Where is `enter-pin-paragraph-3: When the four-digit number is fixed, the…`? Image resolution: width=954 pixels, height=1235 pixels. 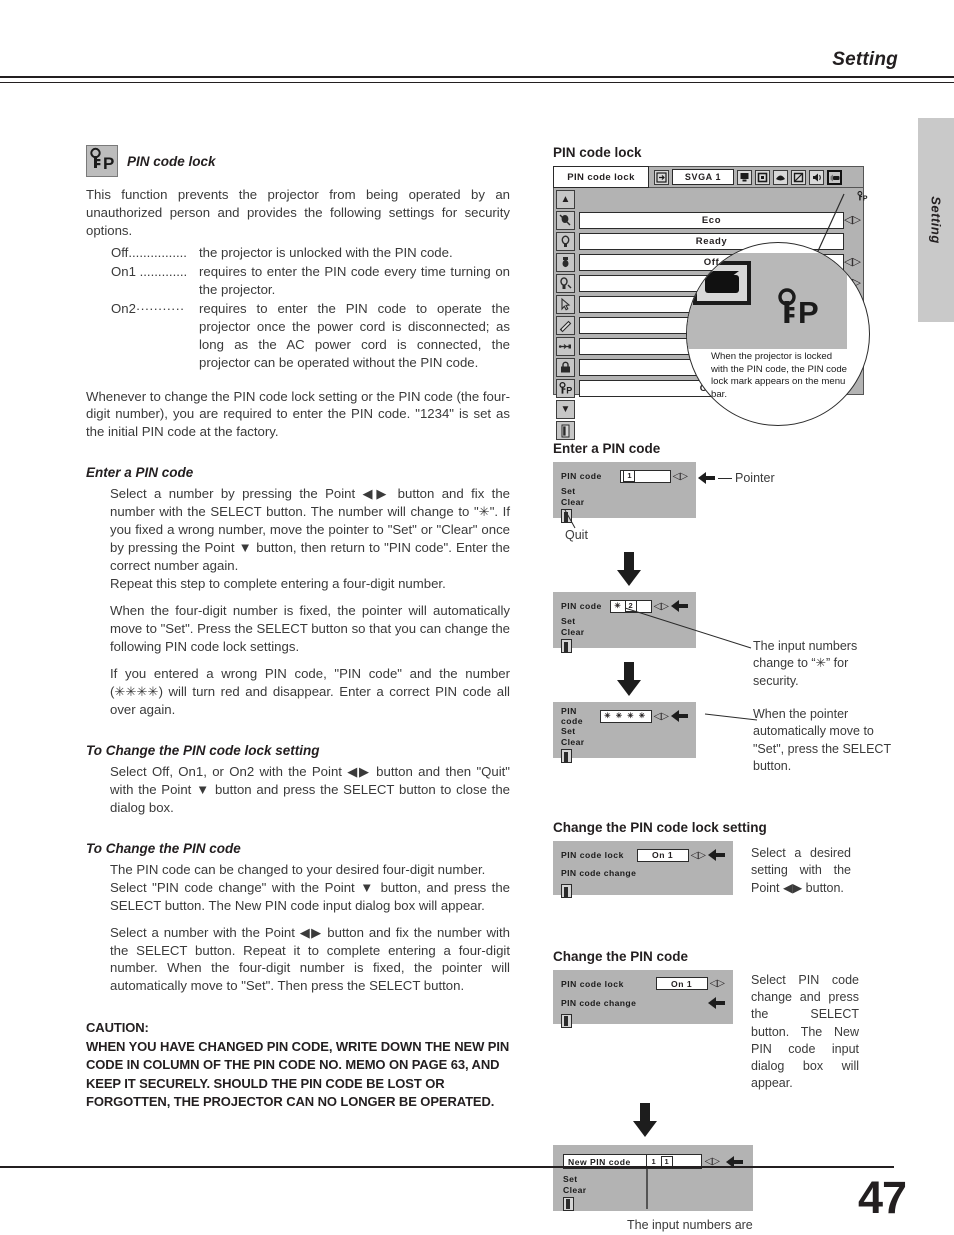
enter-pin-paragraph-3: When the four-digit number is fixed, the… is located at coordinates (310, 629).